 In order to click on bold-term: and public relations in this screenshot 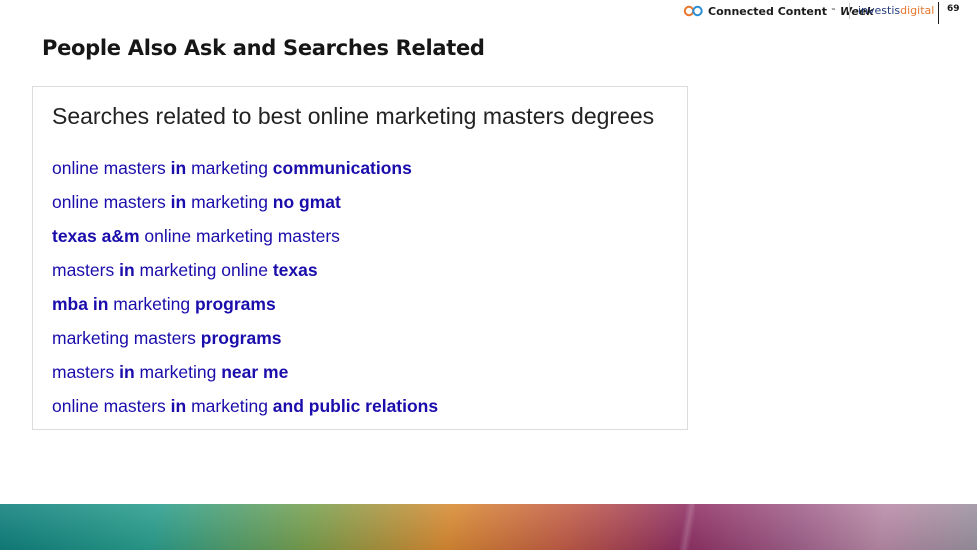, I will do `click(355, 406)`.